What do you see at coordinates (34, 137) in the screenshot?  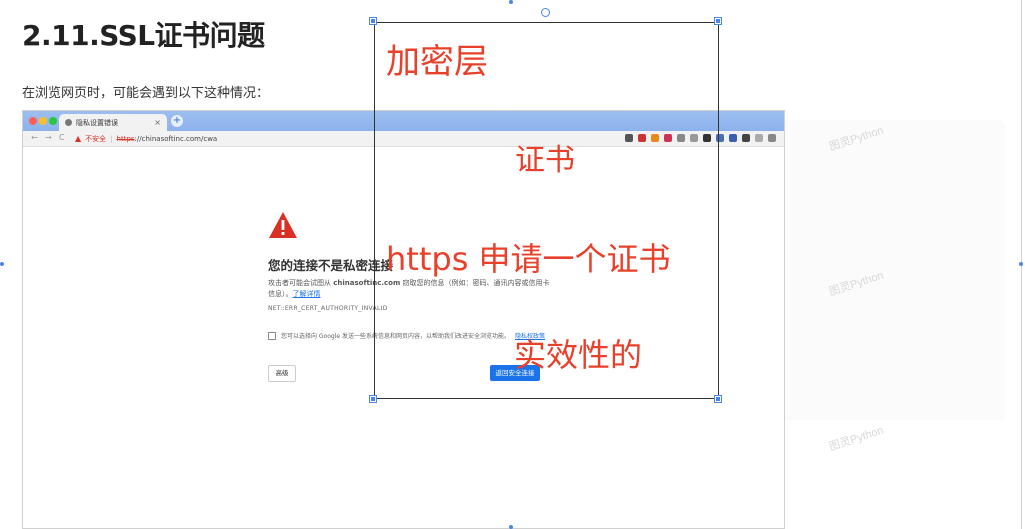 I see `back-arrow-icon: ←` at bounding box center [34, 137].